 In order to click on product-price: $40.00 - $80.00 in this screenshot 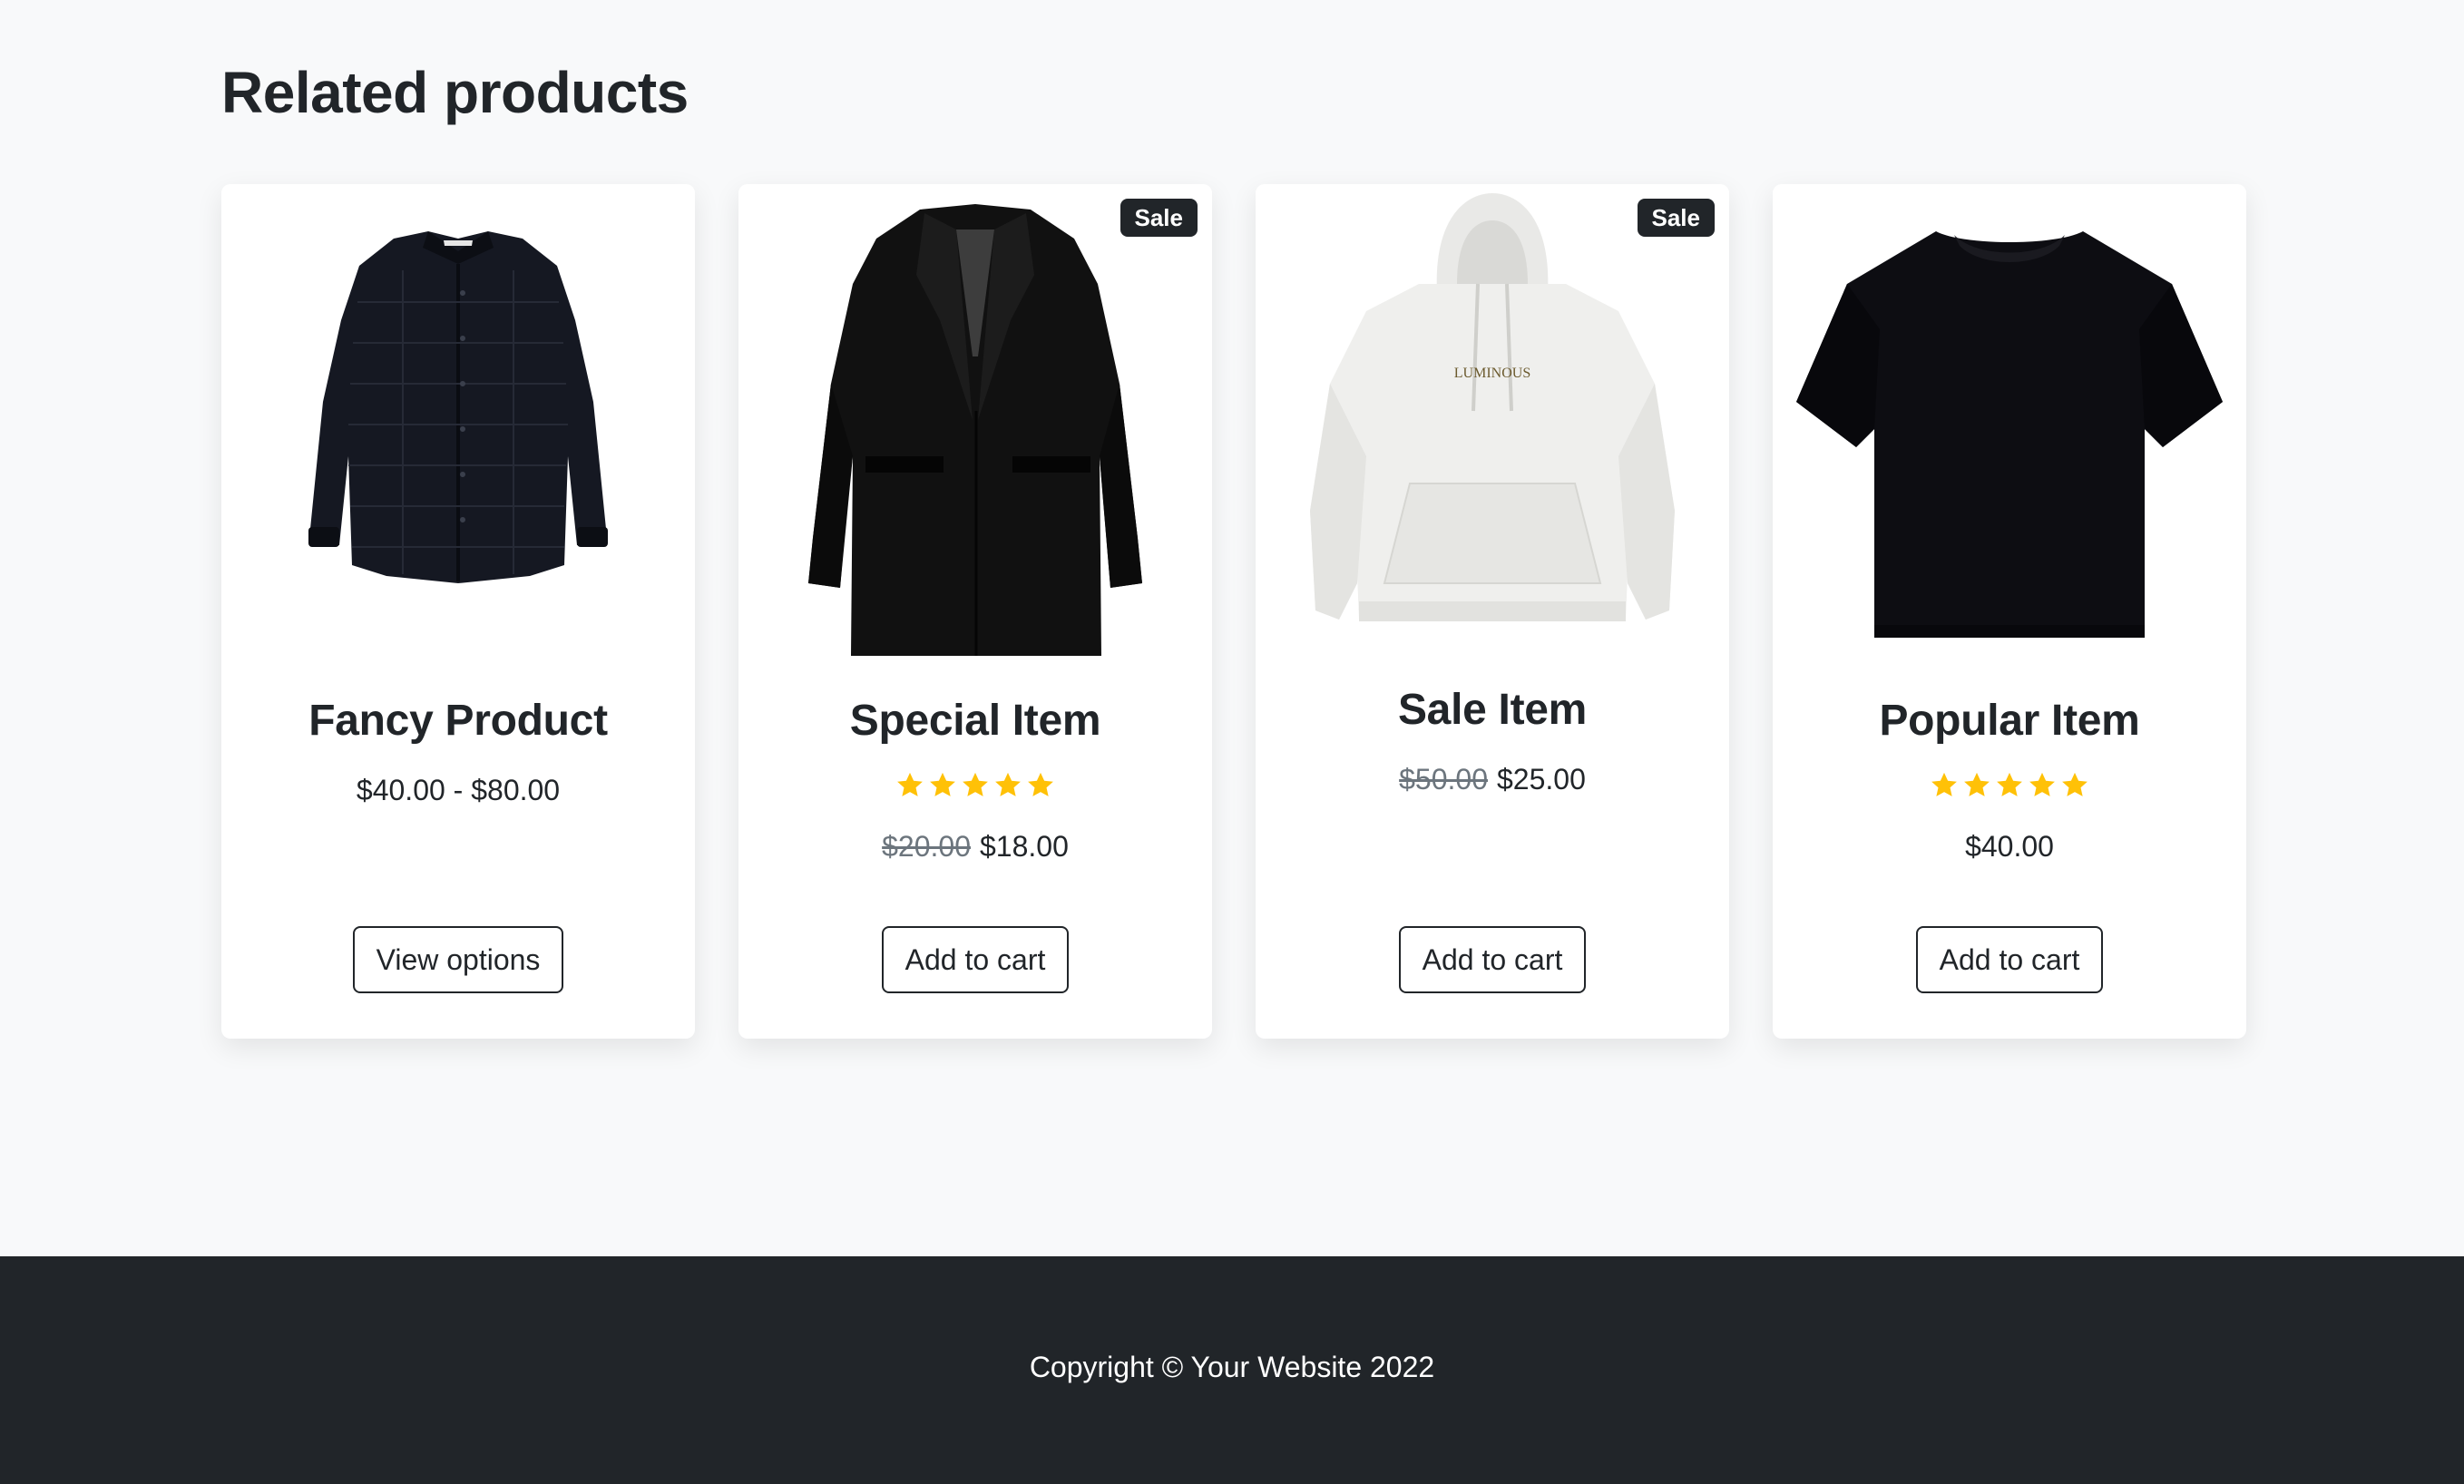, I will do `click(458, 790)`.